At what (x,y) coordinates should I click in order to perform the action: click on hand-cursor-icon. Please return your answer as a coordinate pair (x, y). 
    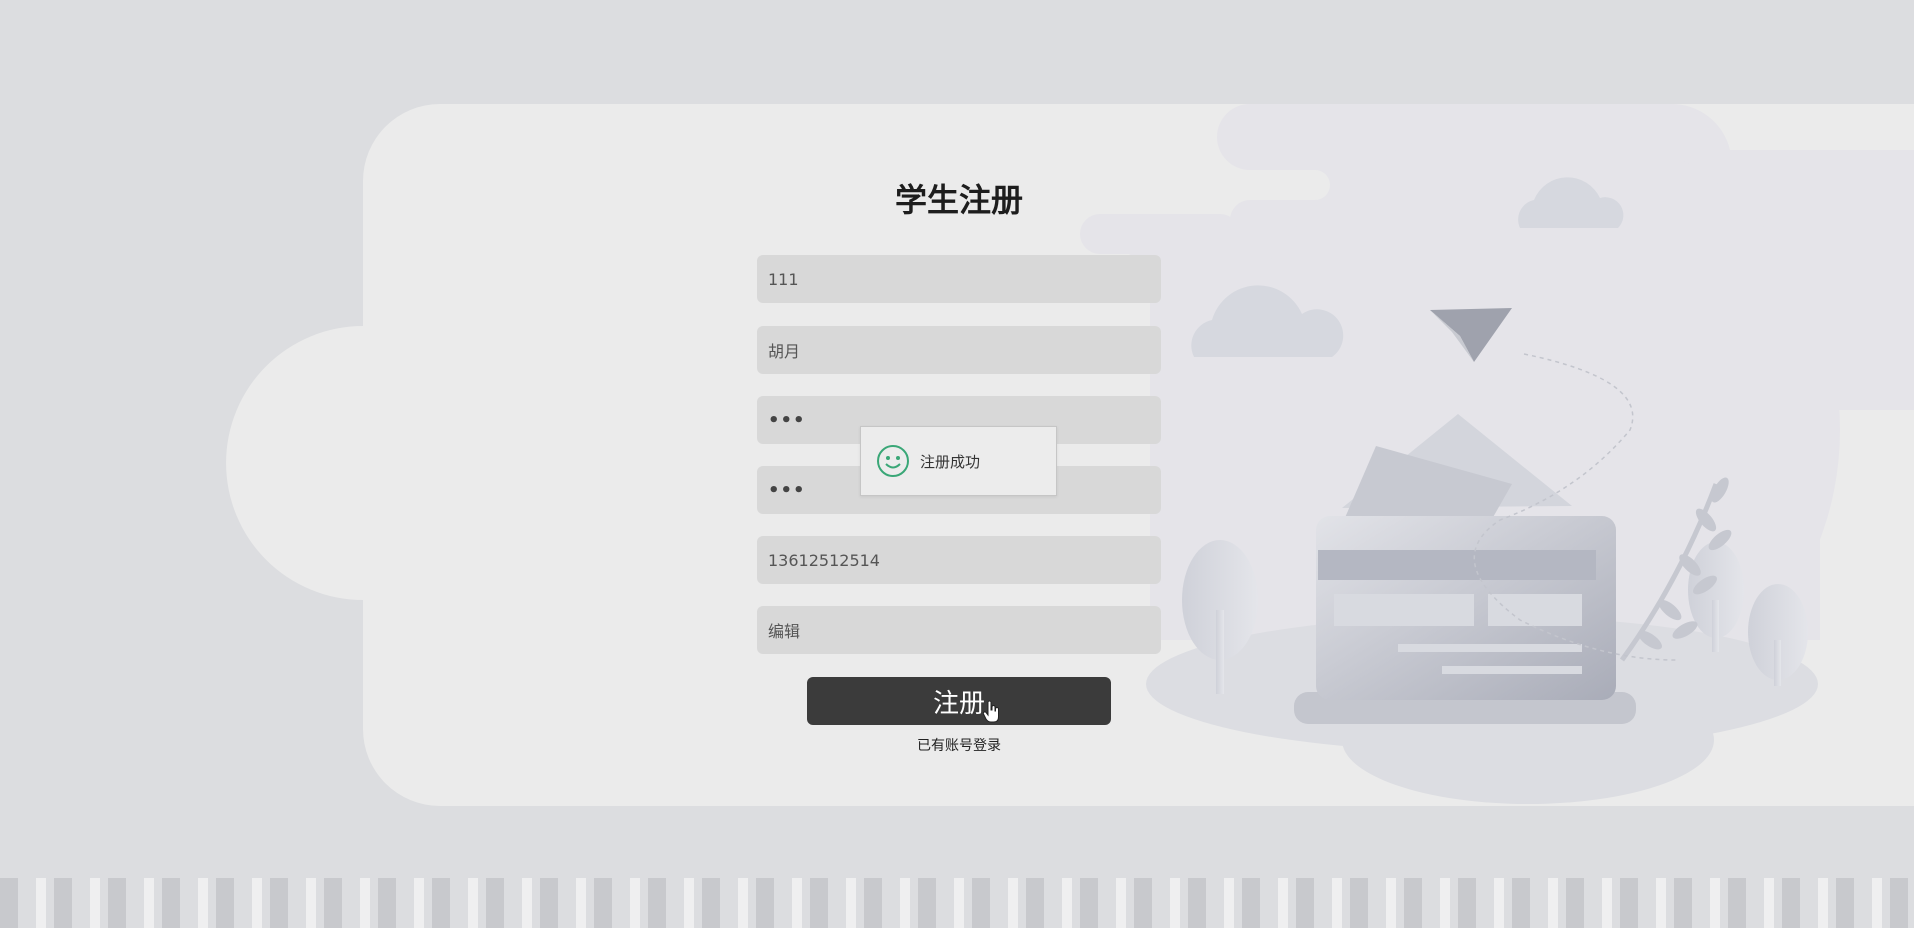
    Looking at the image, I should click on (991, 711).